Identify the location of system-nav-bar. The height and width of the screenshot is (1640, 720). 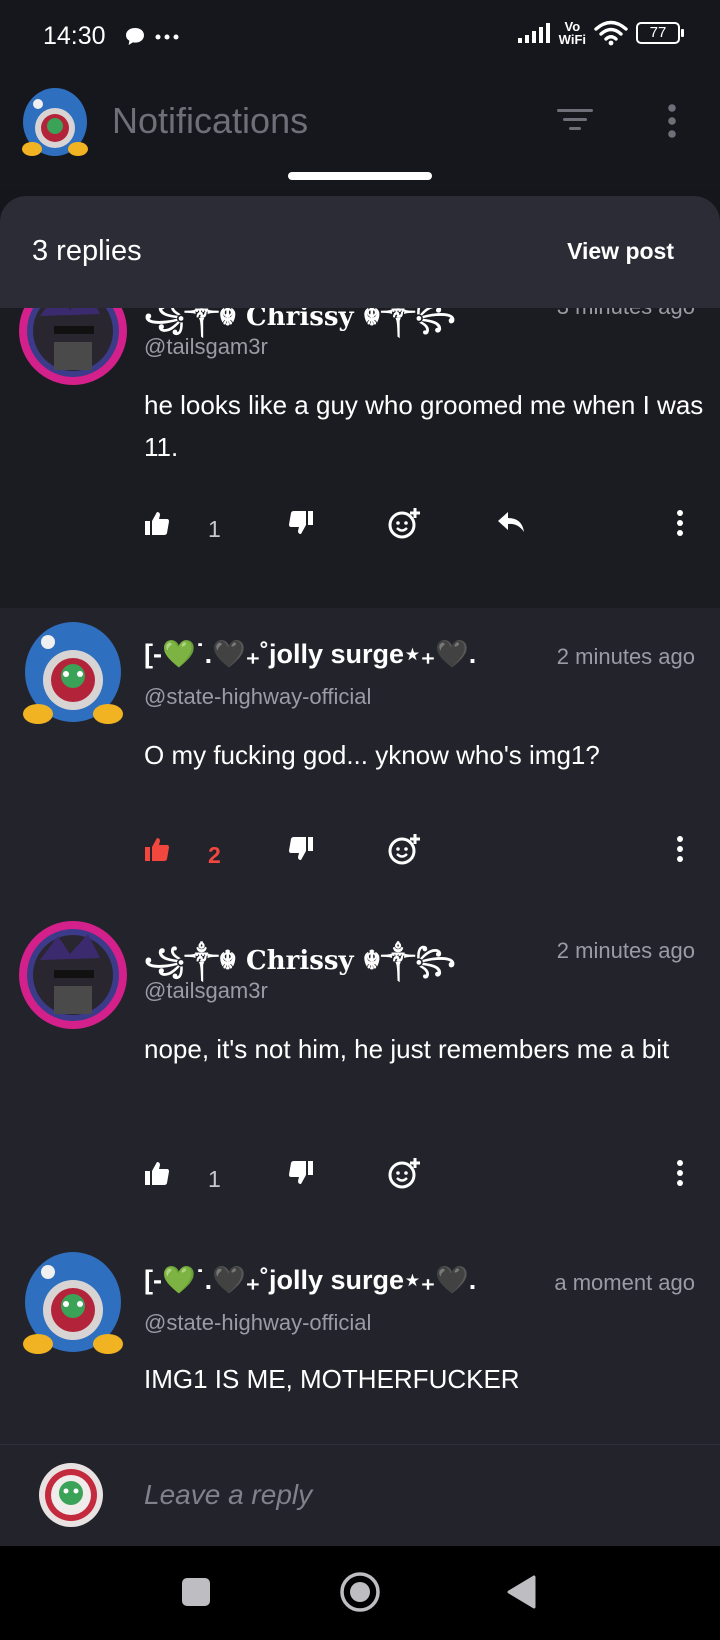
(360, 1593).